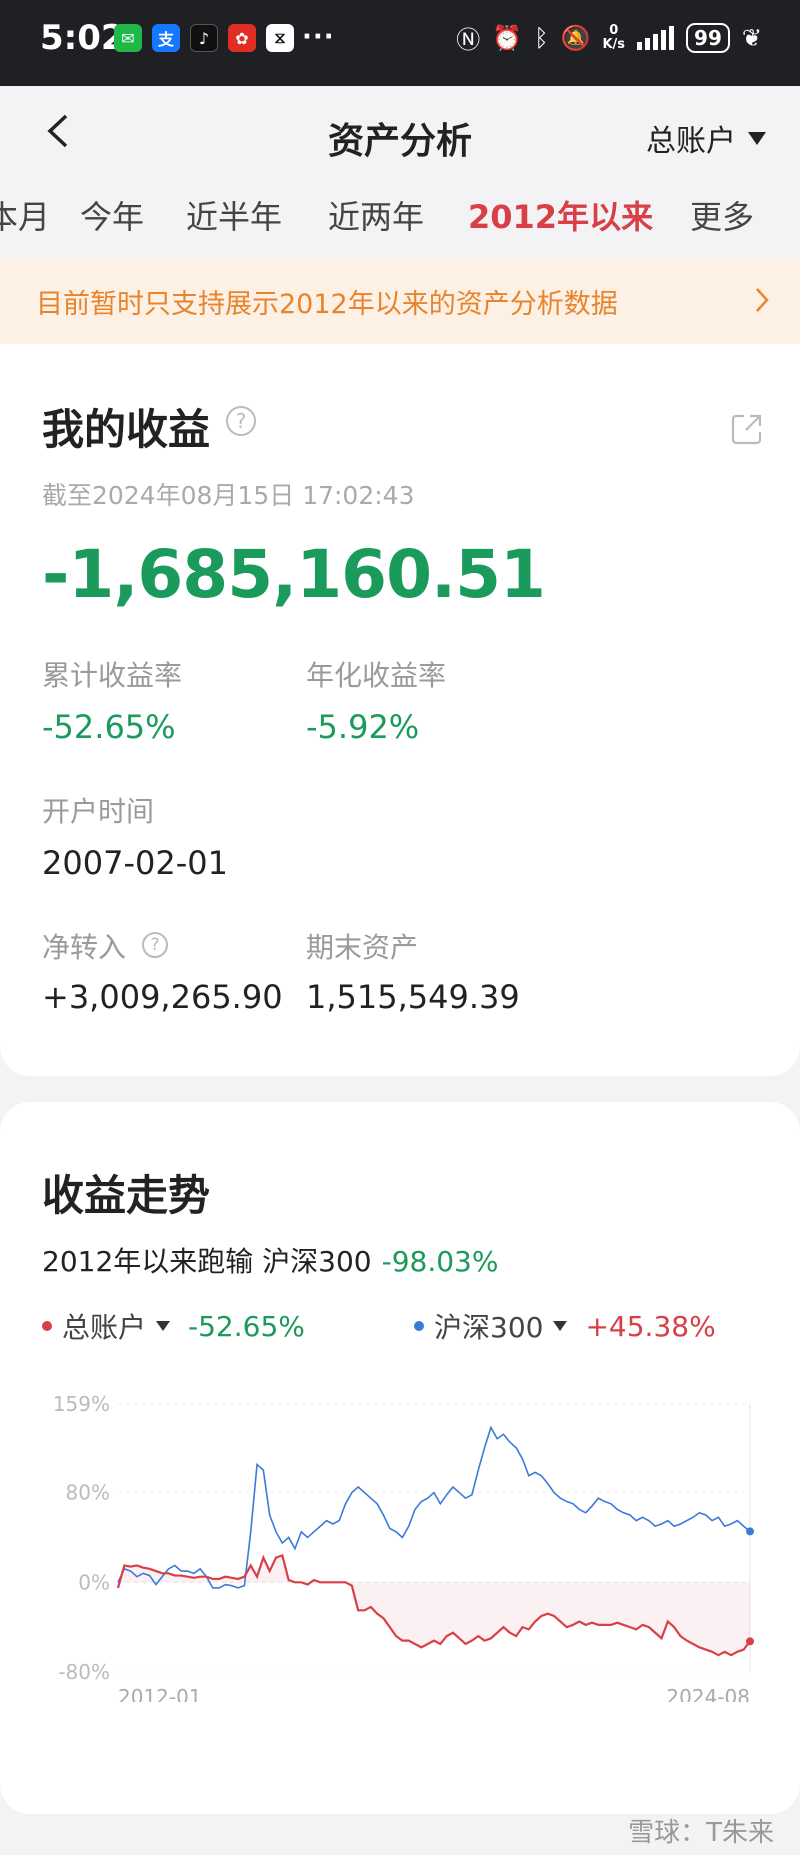 Image resolution: width=800 pixels, height=1855 pixels. I want to click on net-in-help-icon: ?, so click(155, 945).